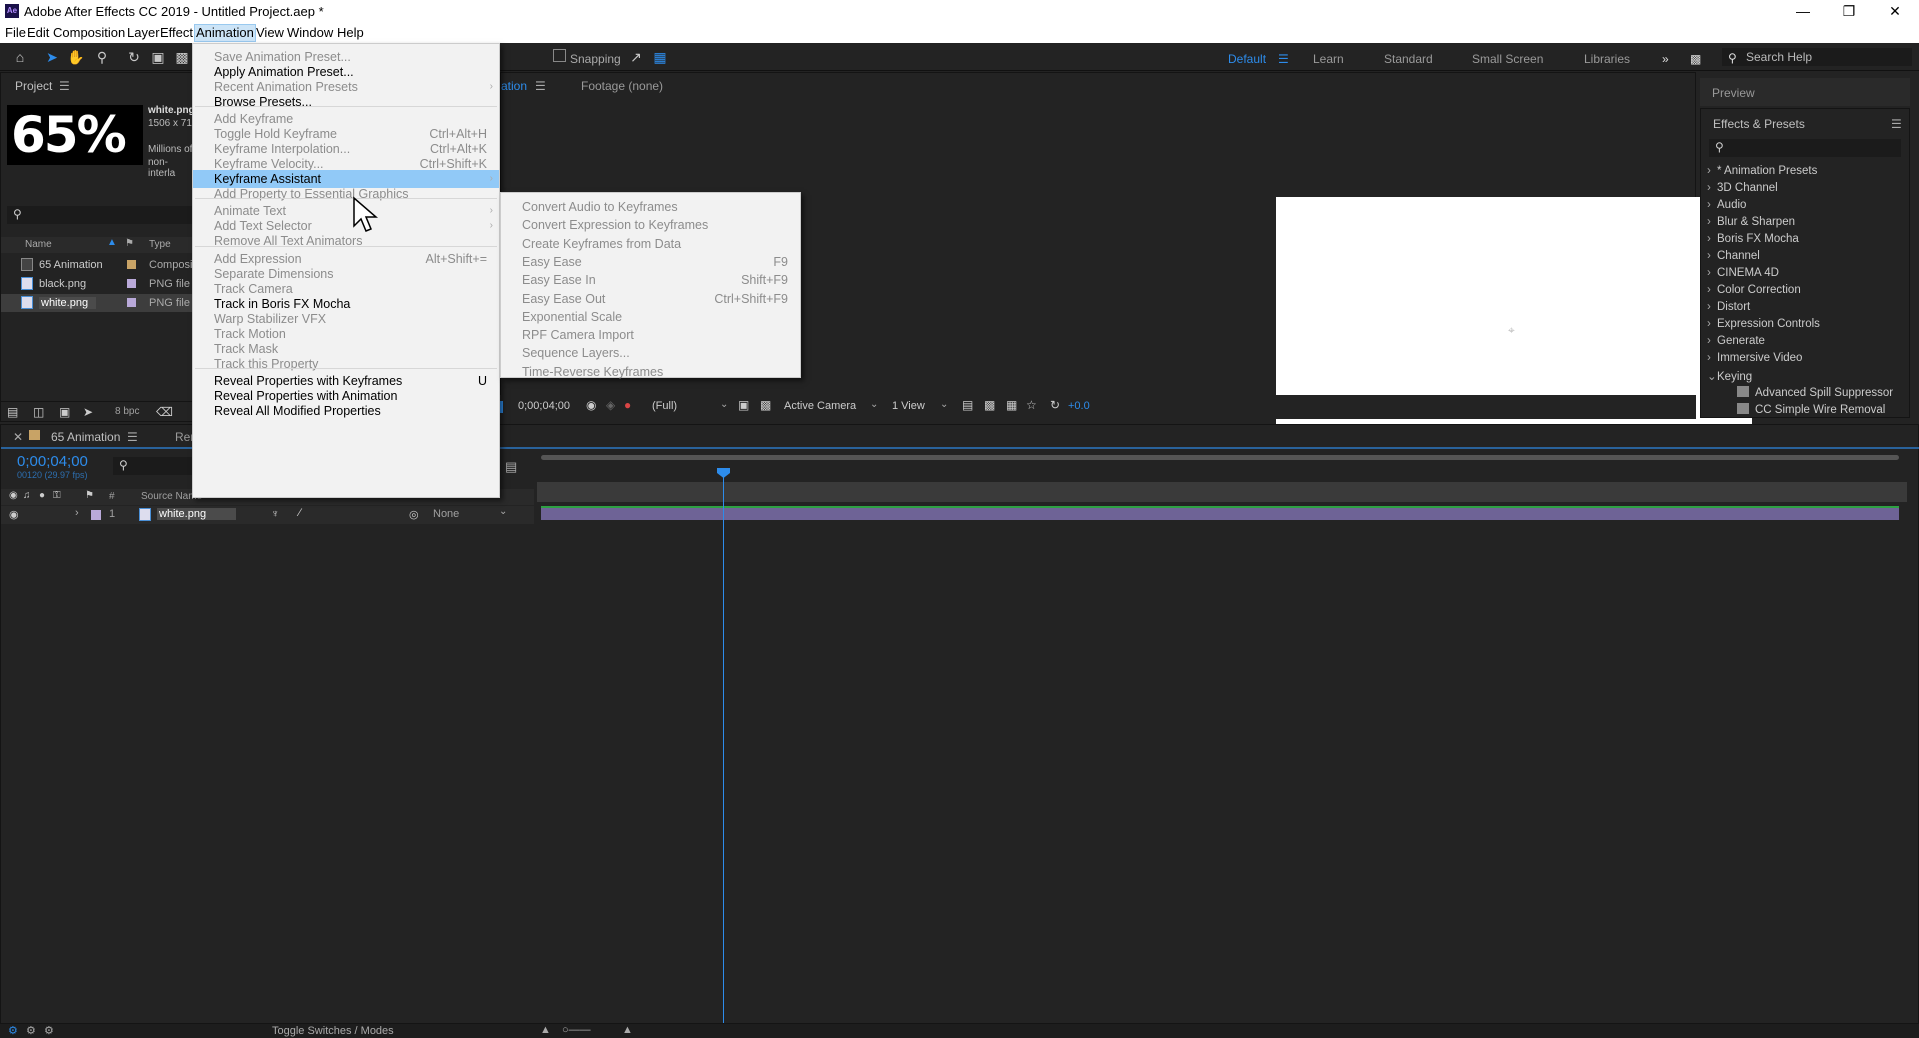  Describe the element at coordinates (1754, 358) in the screenshot. I see `fx-category-immersive-video: › Immersive Video` at that location.